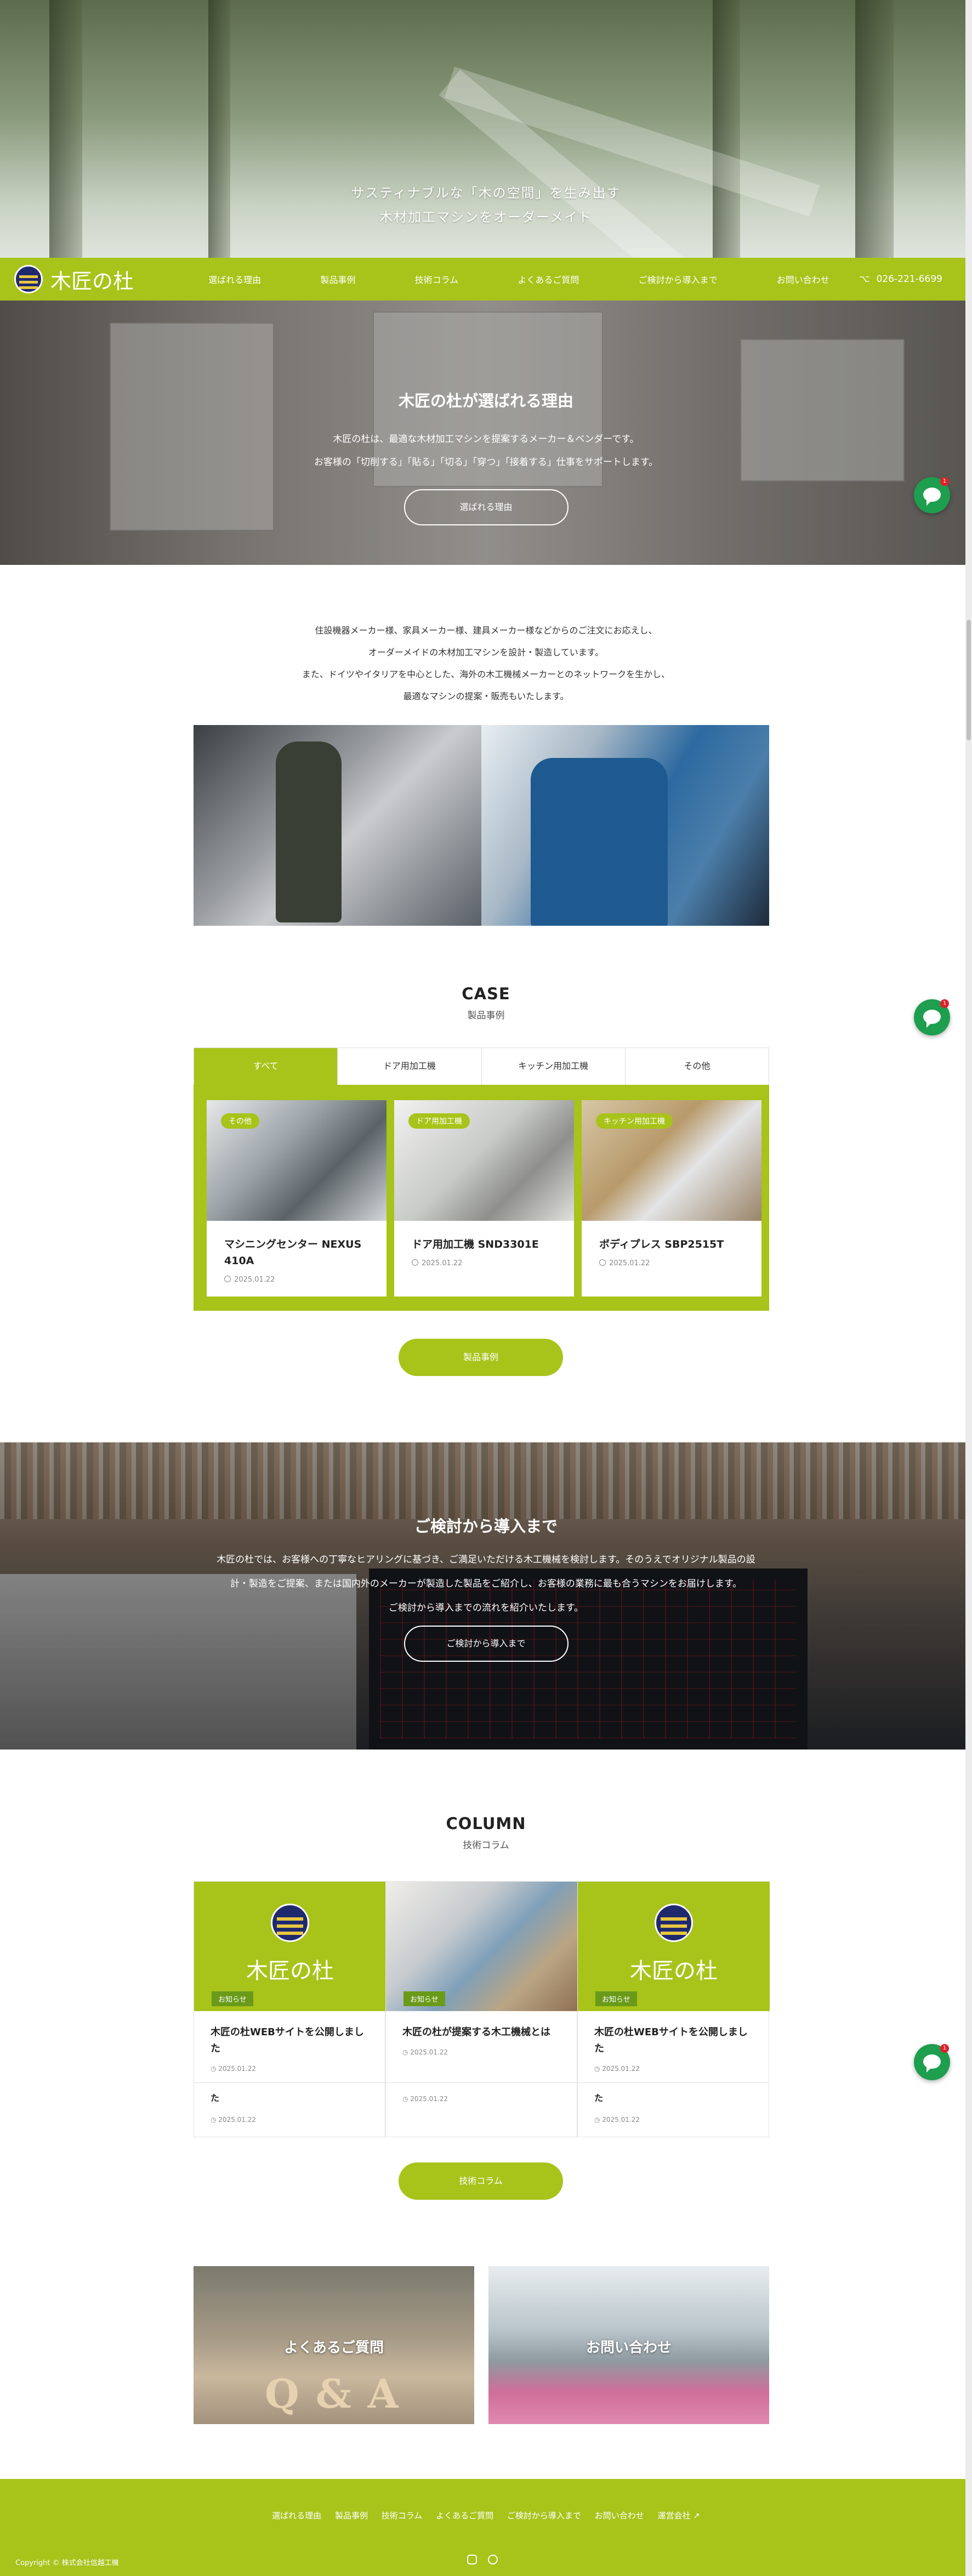 The height and width of the screenshot is (2576, 972). I want to click on case-image: キッチン用加工機, so click(671, 1160).